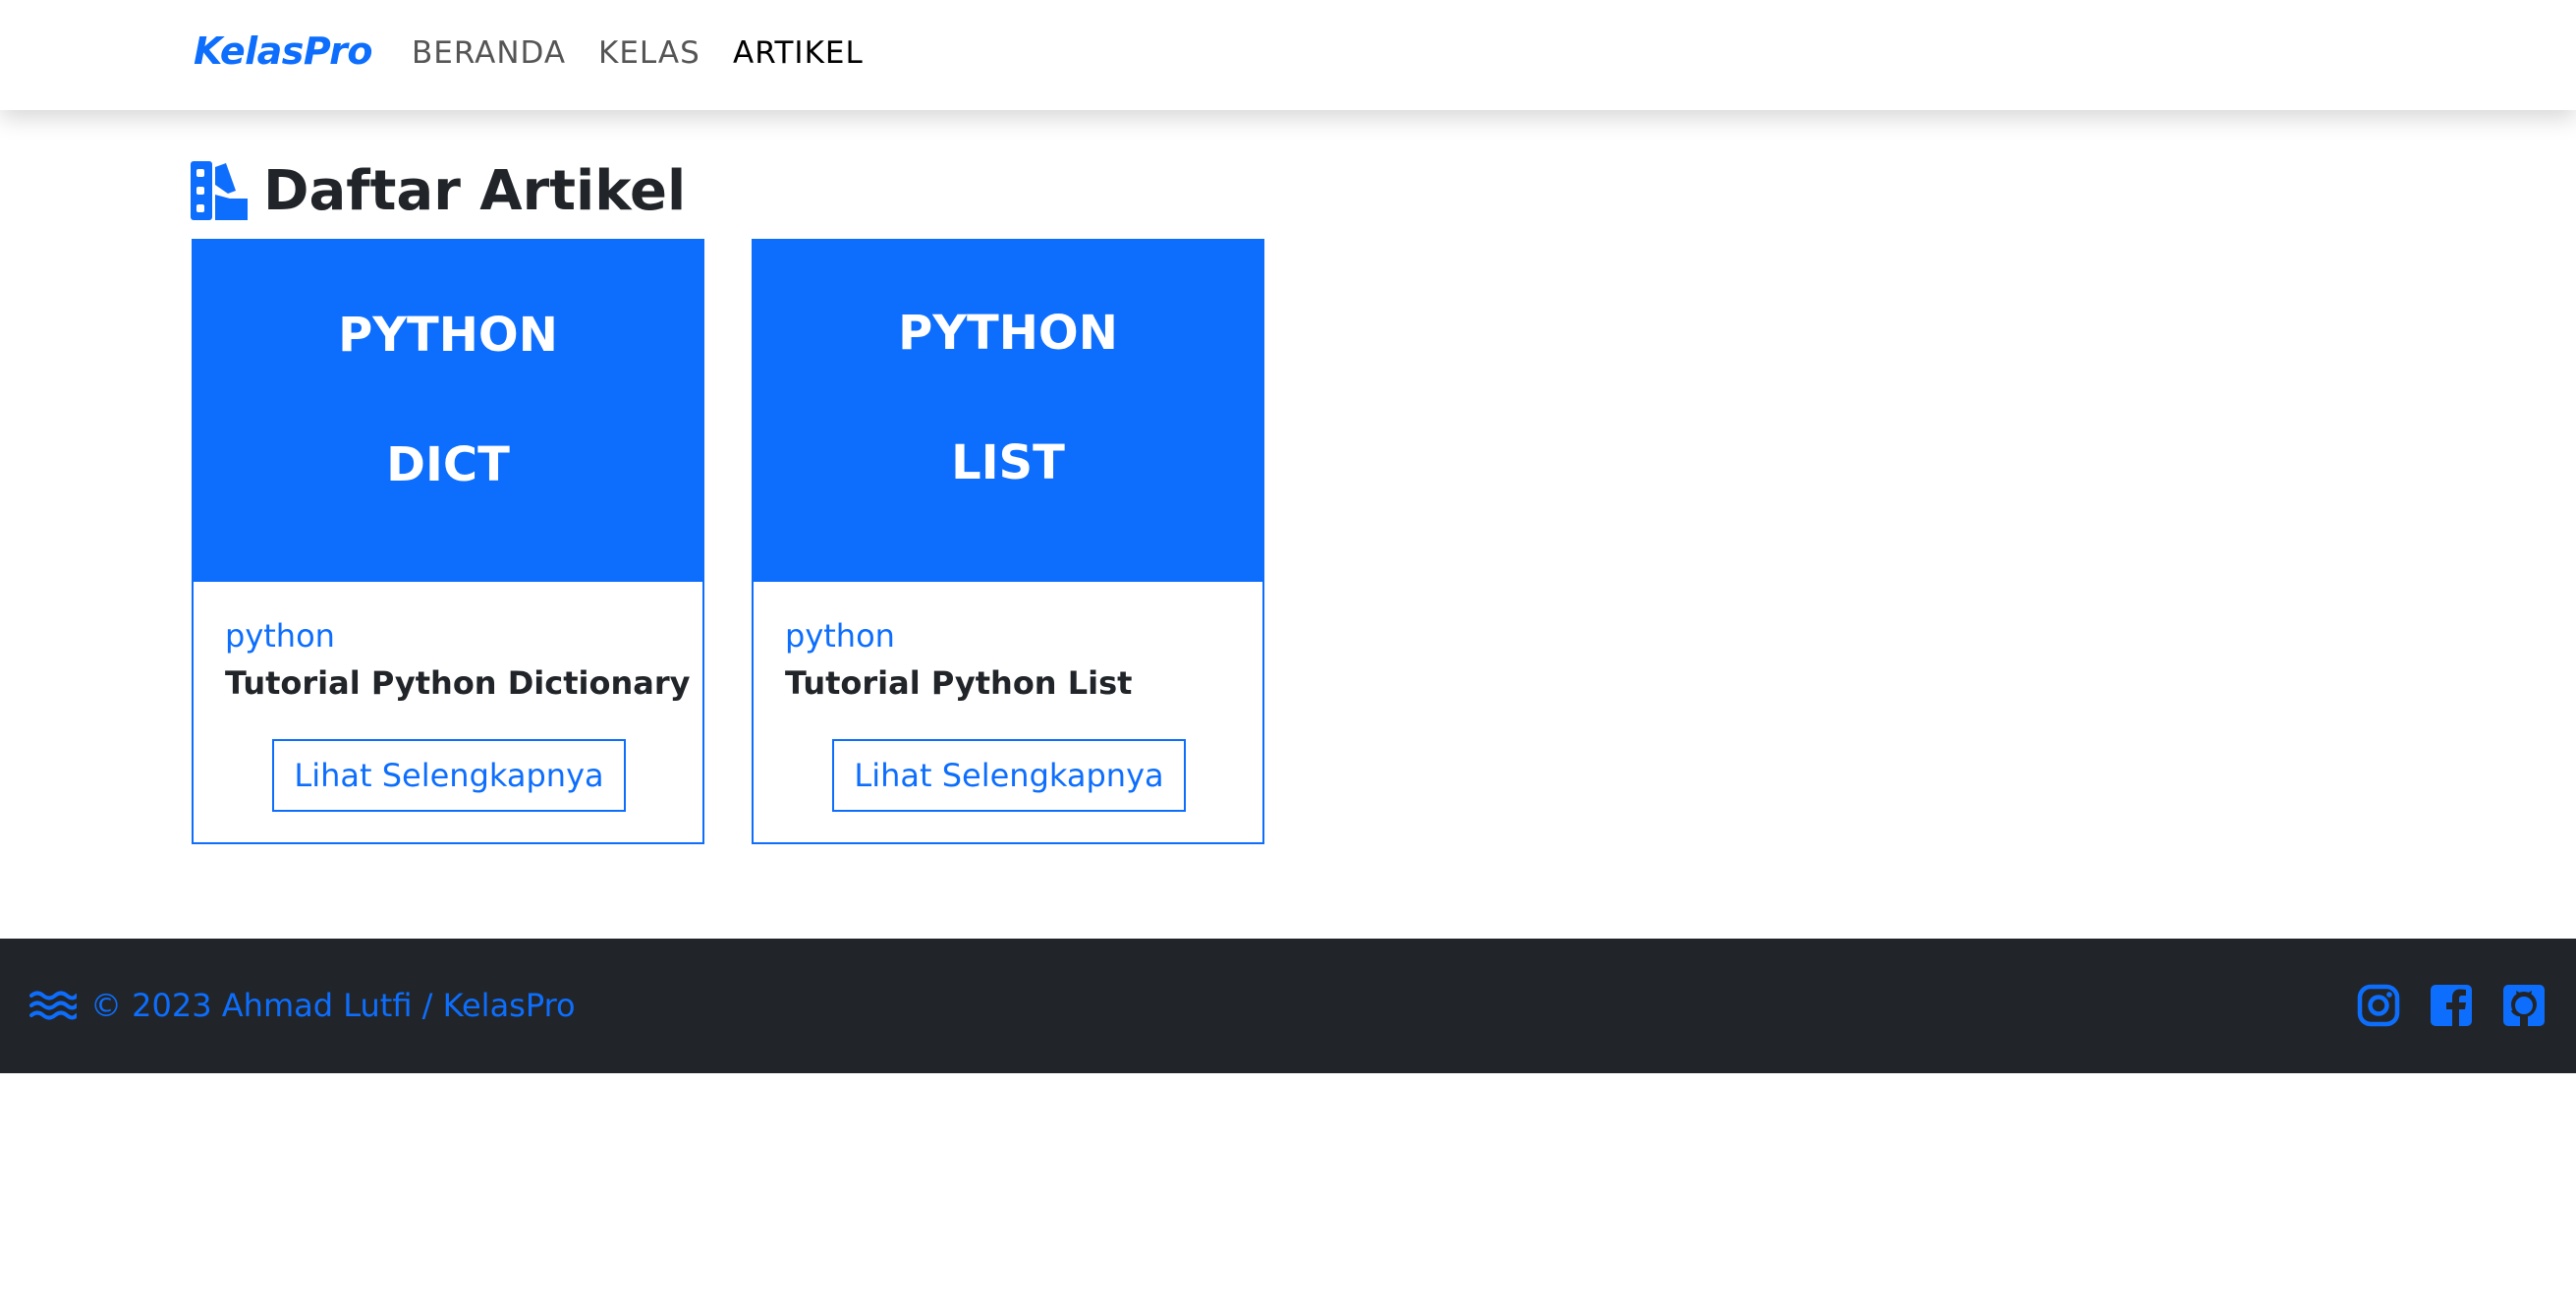 The width and height of the screenshot is (2576, 1315). I want to click on nav-link-kelas: KELAS, so click(649, 53).